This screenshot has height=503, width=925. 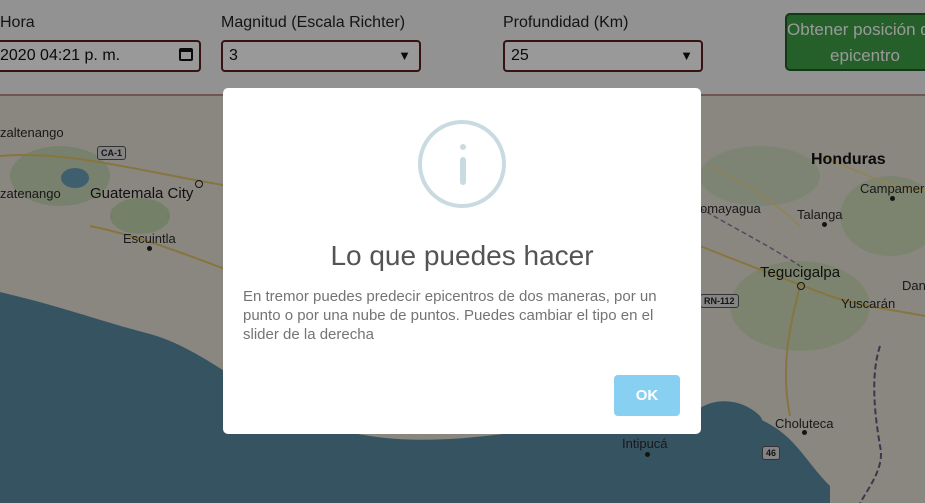 I want to click on info-icon, so click(x=462, y=164).